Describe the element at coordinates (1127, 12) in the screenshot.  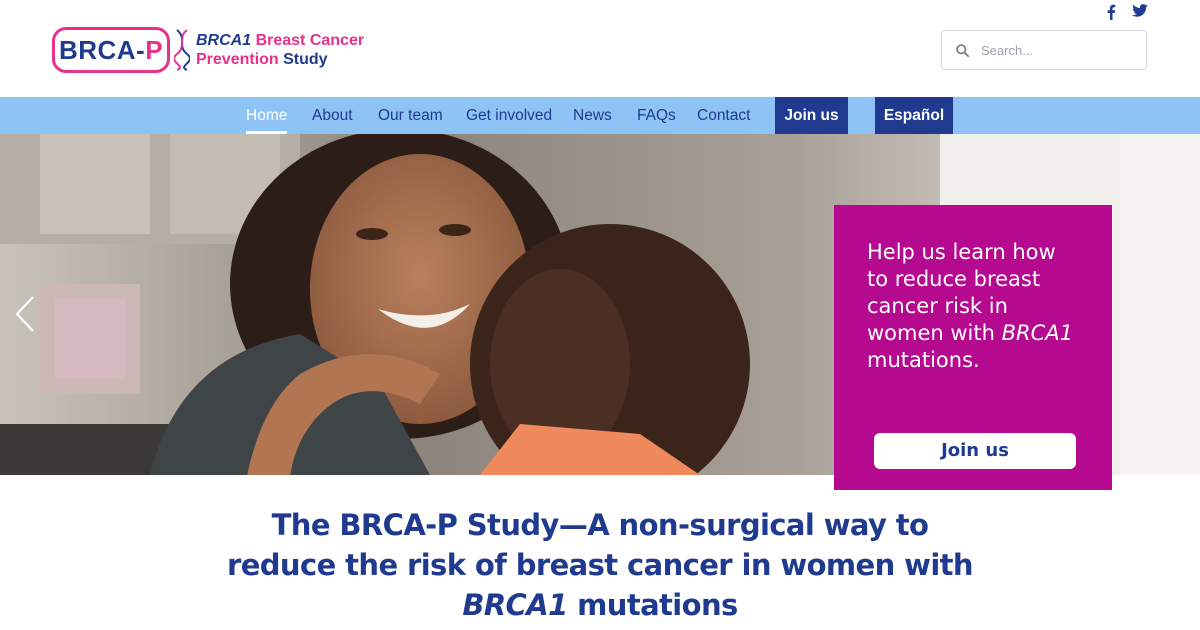
I see `social-links` at that location.